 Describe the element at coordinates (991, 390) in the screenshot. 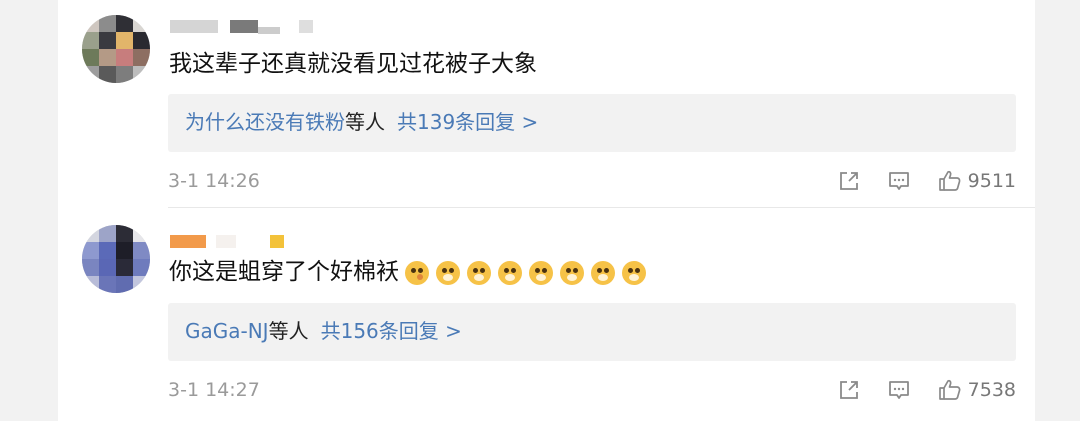

I see `like-count: 7538` at that location.